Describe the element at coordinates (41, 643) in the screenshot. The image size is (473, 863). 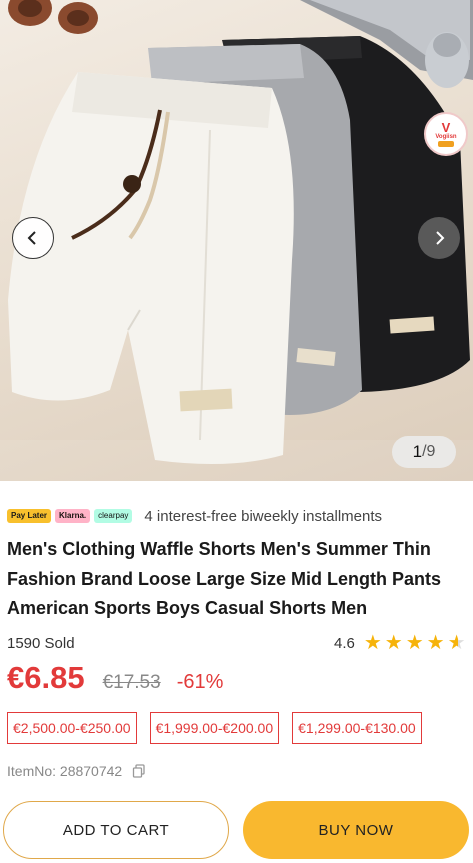
I see `sold-count: 1590 Sold` at that location.